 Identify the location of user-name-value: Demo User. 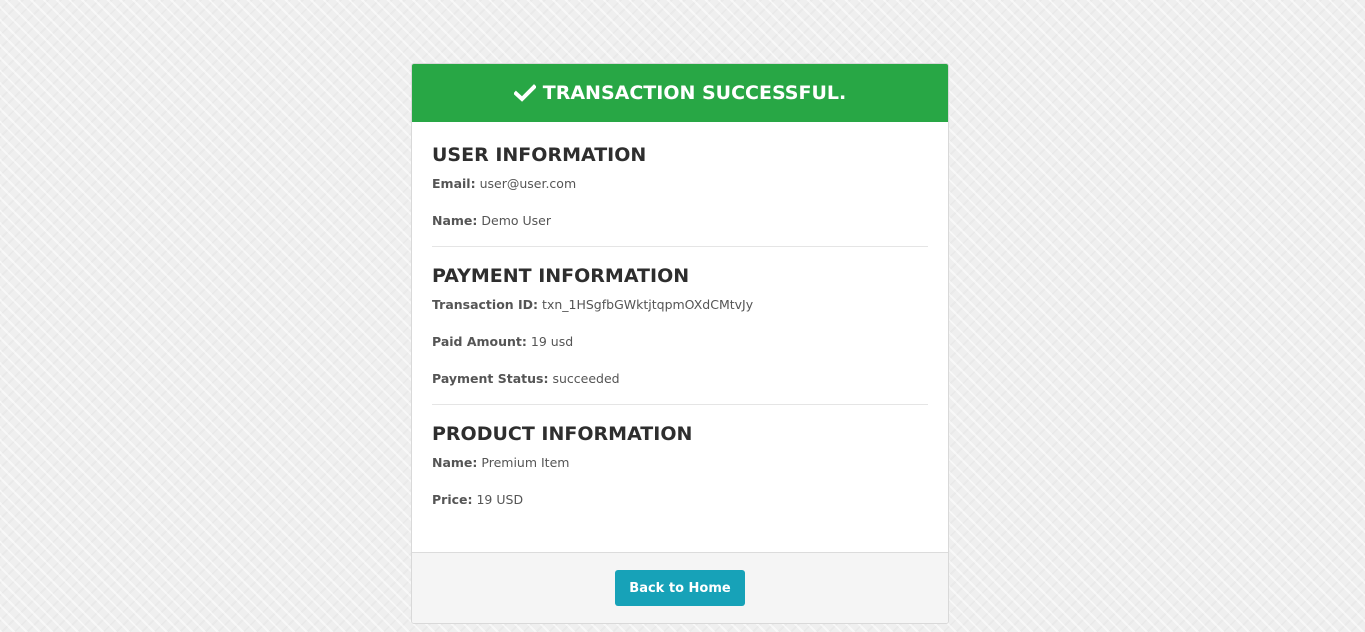
(516, 220).